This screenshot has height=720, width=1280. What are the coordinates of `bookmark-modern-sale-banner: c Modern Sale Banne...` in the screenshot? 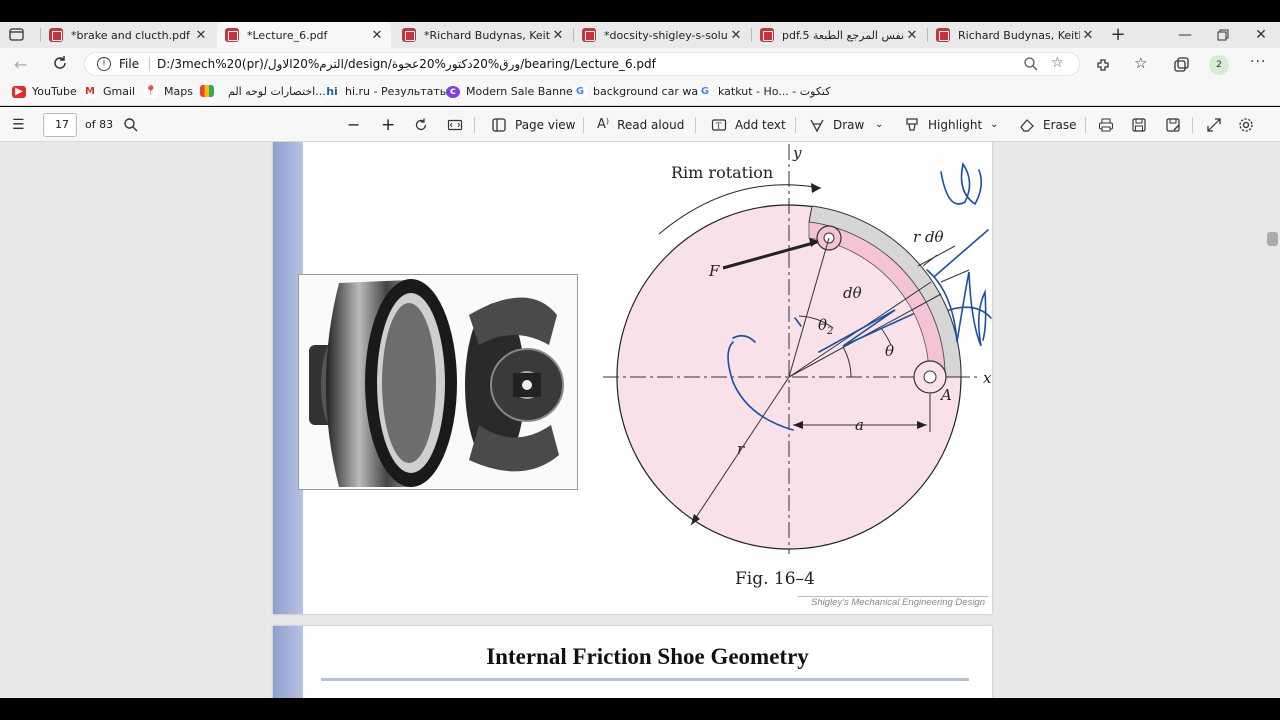 It's located at (514, 91).